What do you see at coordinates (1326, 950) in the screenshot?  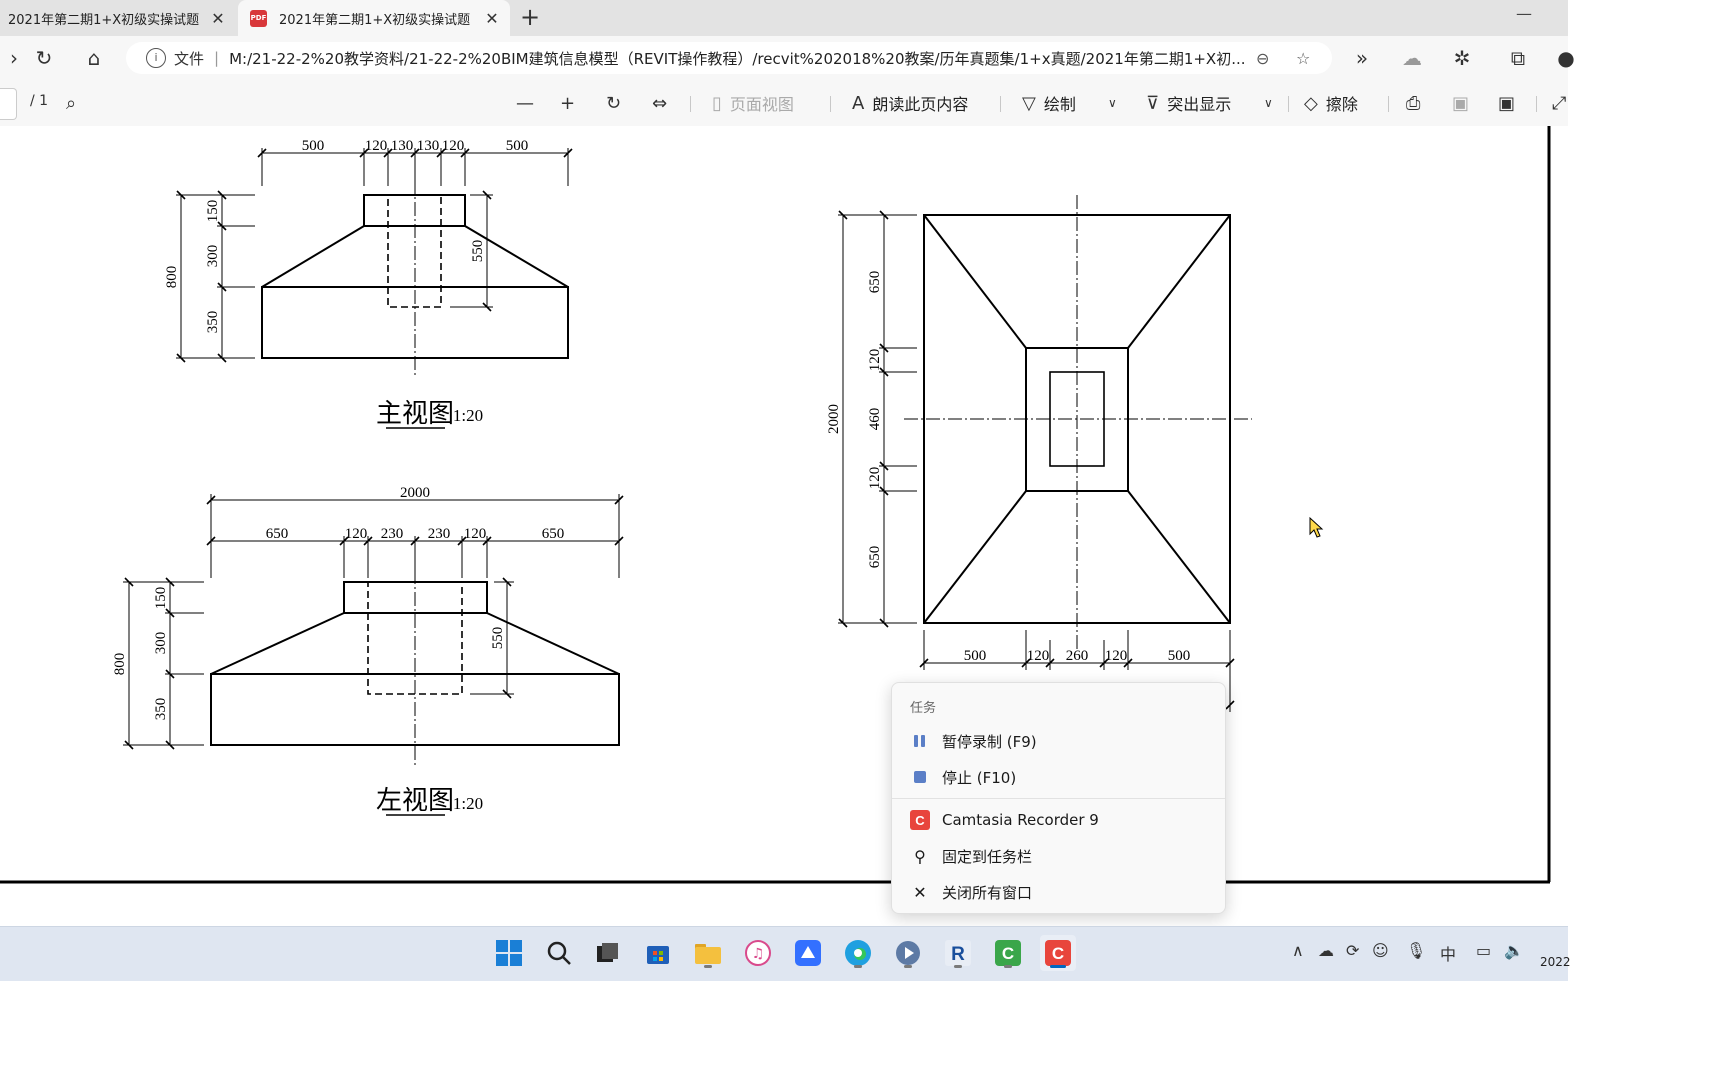 I see `onedrive-icon: ☁` at bounding box center [1326, 950].